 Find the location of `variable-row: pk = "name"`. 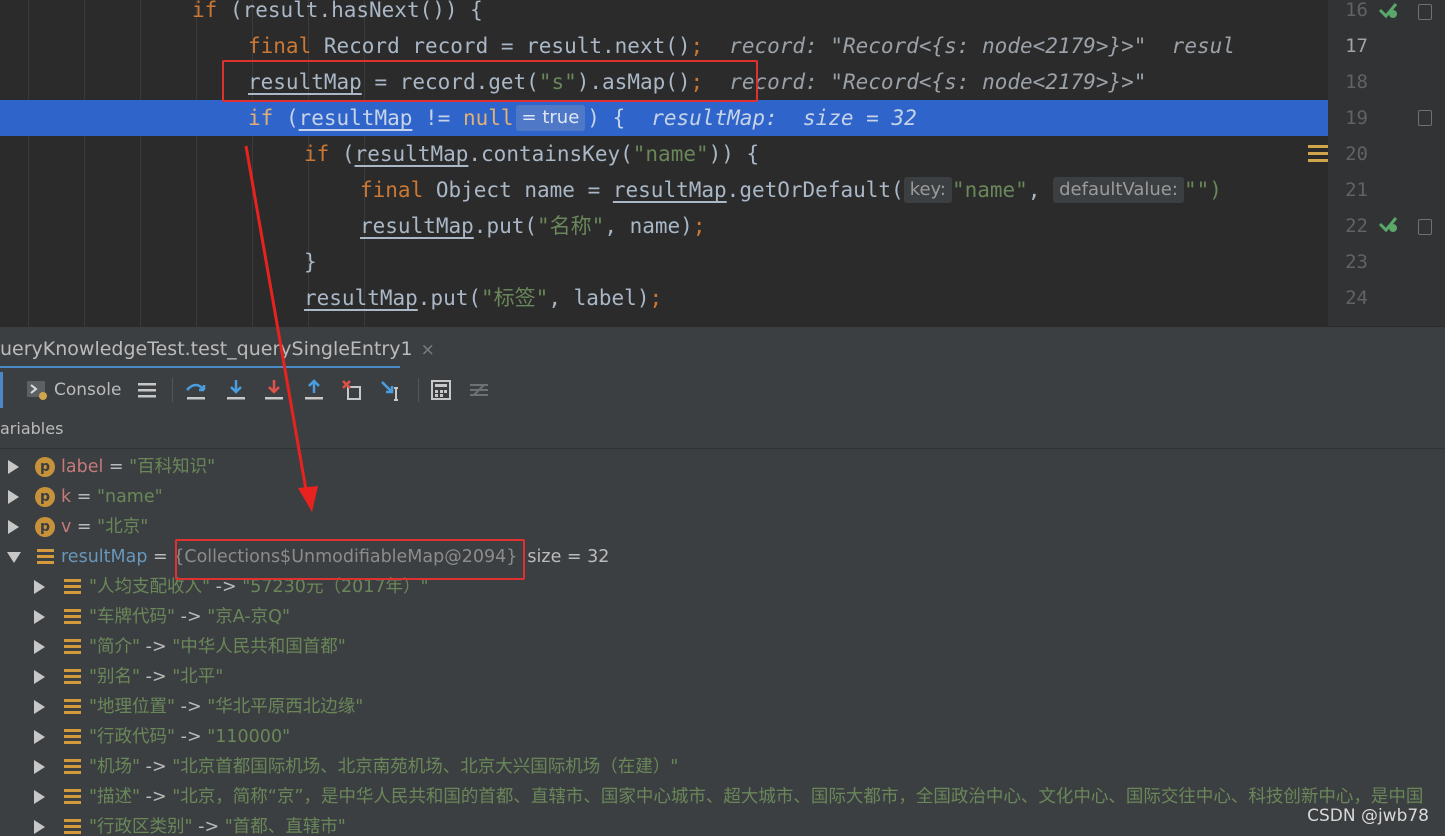

variable-row: pk = "name" is located at coordinates (722, 497).